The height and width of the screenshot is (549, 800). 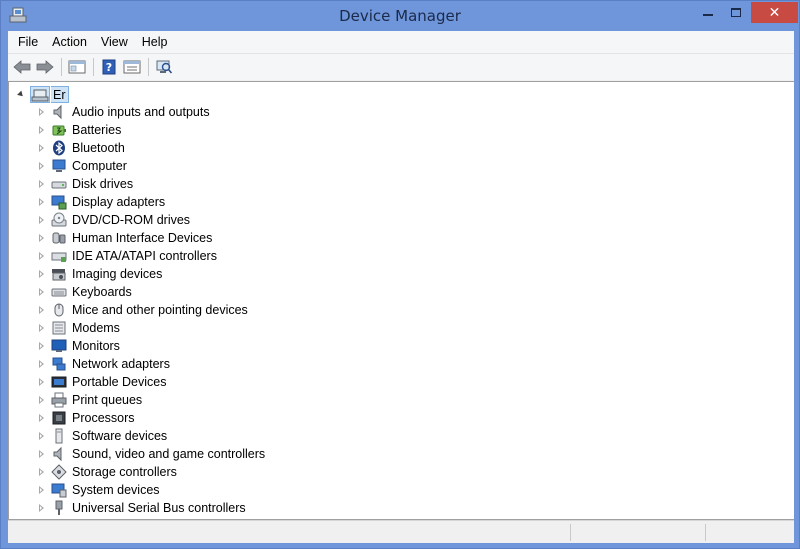 What do you see at coordinates (116, 490) in the screenshot?
I see `tree-item-label: System devices` at bounding box center [116, 490].